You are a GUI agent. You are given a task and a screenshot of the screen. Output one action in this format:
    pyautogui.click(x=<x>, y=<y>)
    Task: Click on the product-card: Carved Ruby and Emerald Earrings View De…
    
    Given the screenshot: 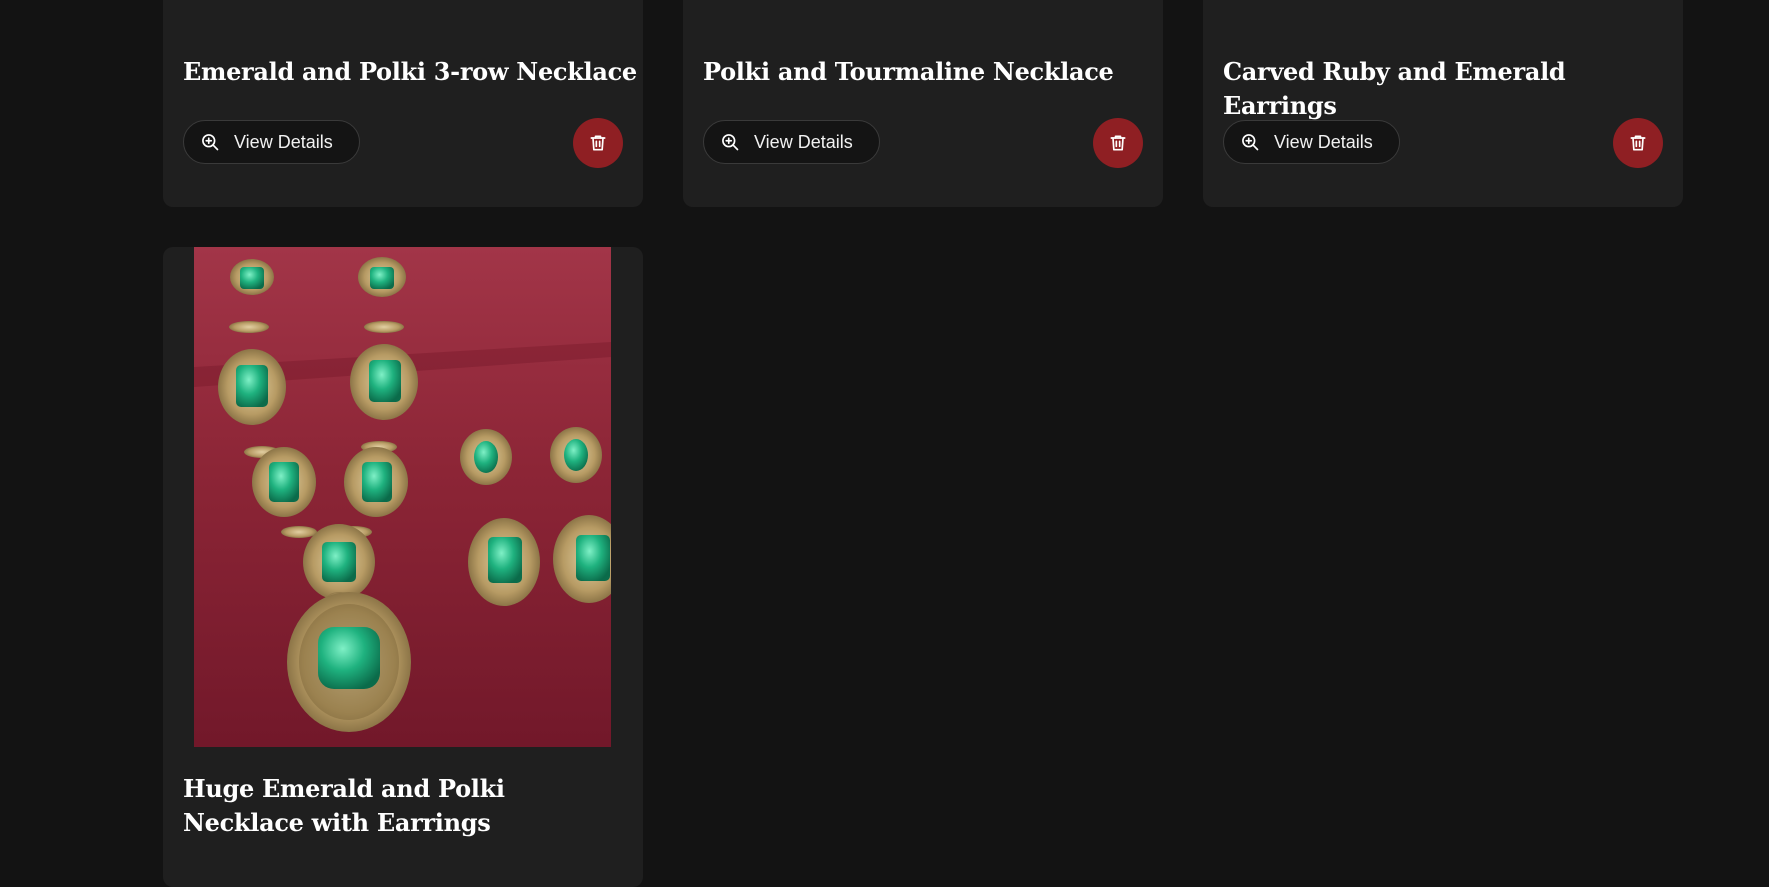 What is the action you would take?
    pyautogui.click(x=1443, y=103)
    